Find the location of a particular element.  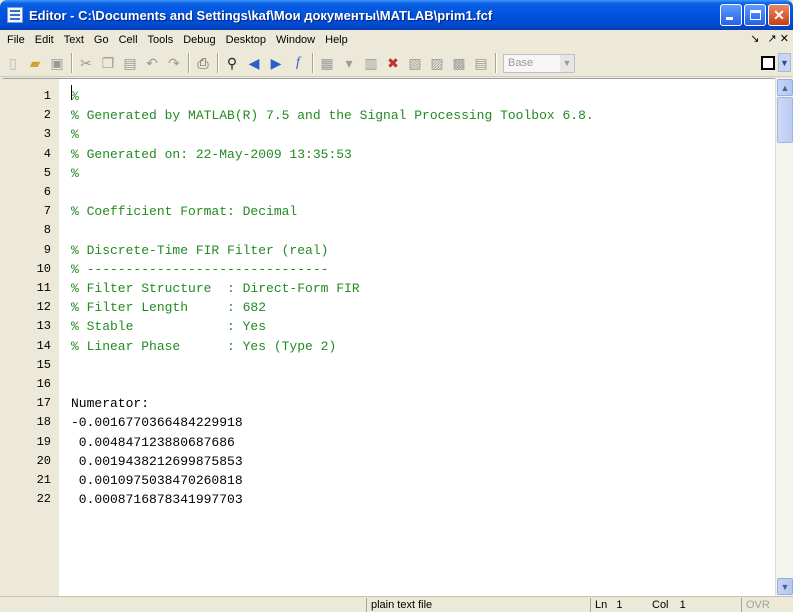

redo-icon: ↷ is located at coordinates (174, 63).